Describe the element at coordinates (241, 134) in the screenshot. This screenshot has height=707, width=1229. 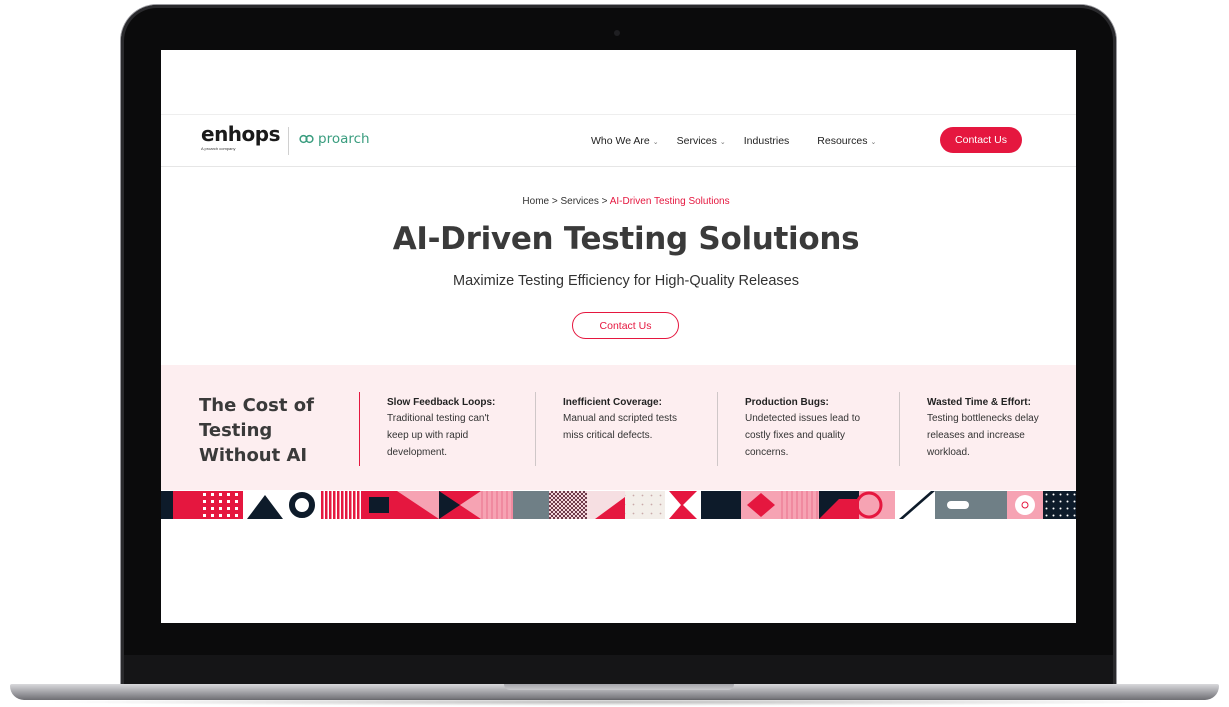
I see `logo-text: enhops` at that location.